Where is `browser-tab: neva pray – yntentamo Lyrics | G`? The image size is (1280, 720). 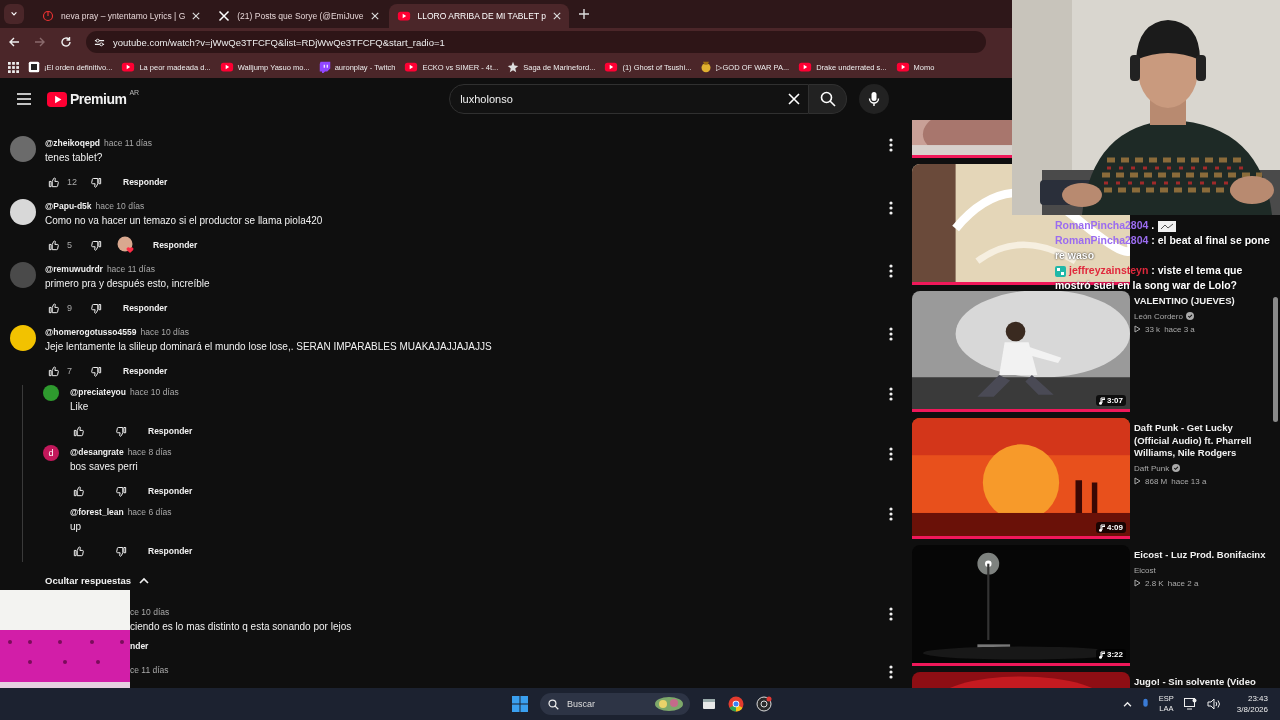
browser-tab: neva pray – yntentamo Lyrics | G is located at coordinates (121, 16).